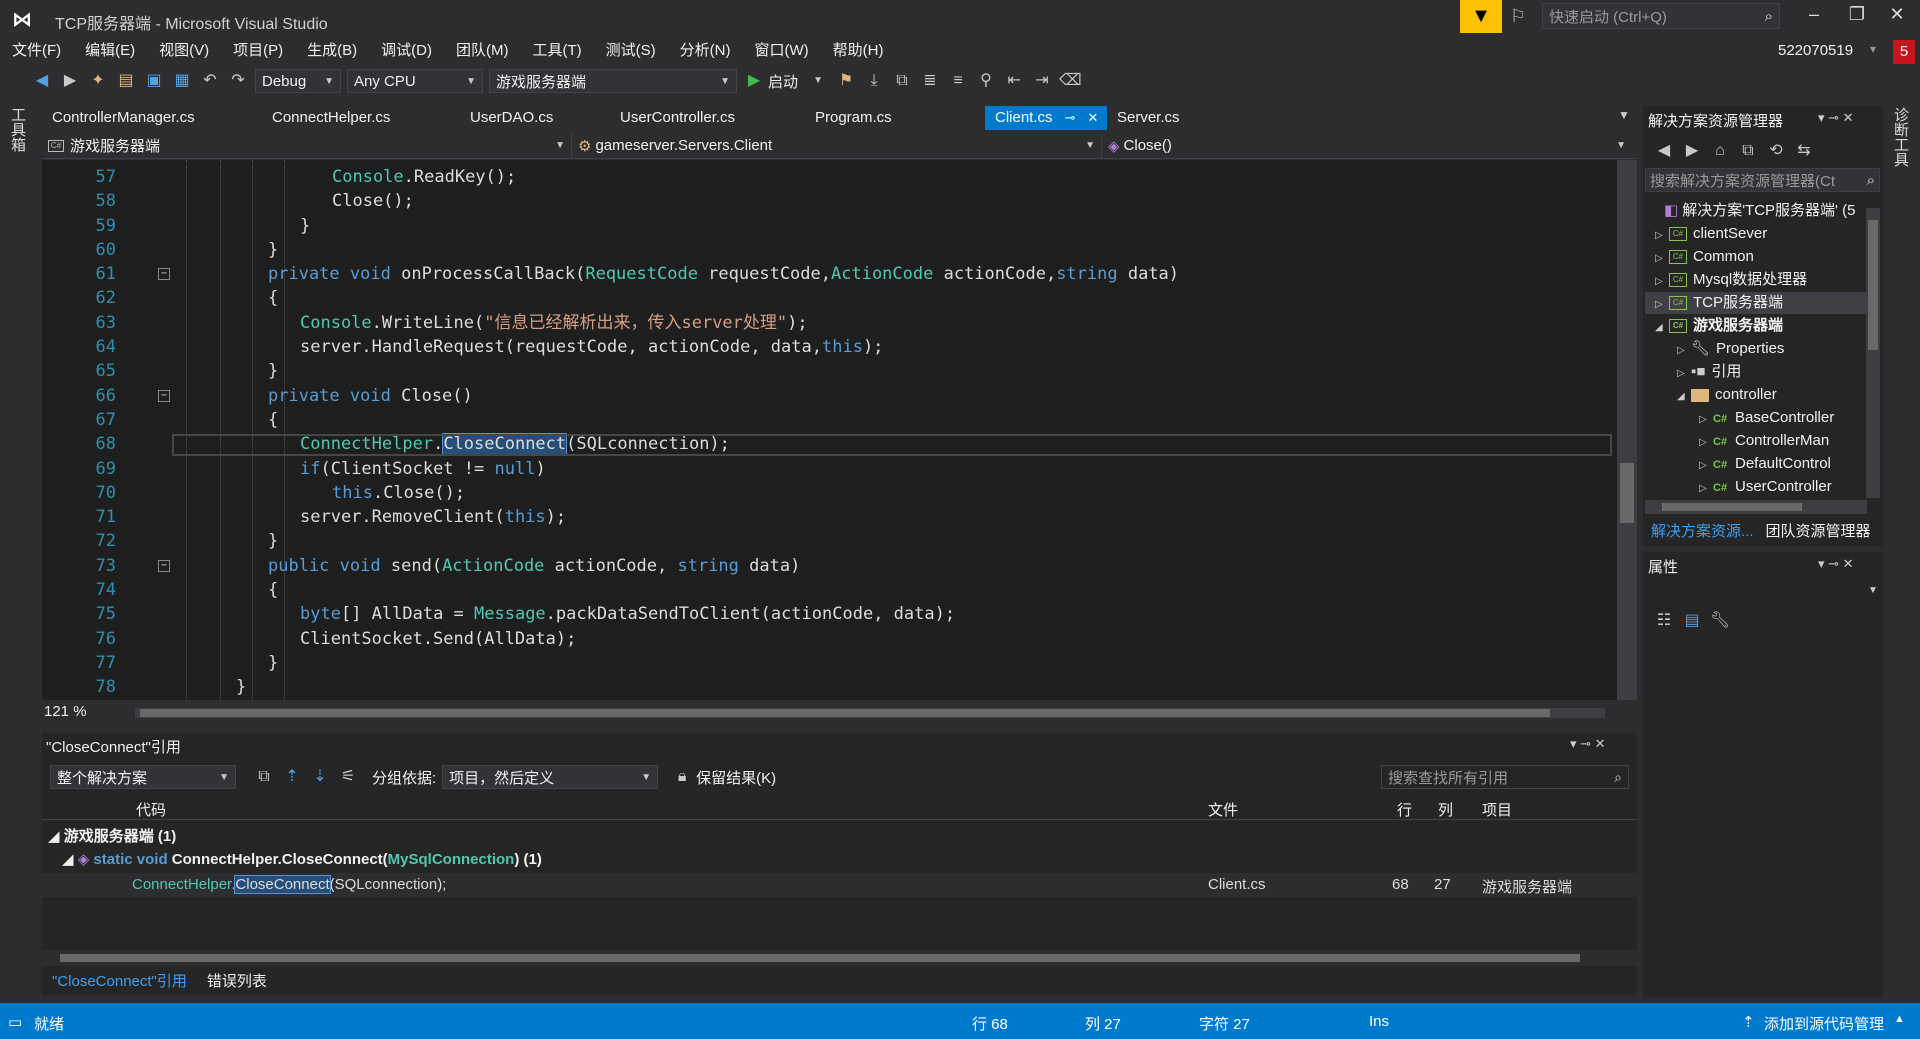  Describe the element at coordinates (1624, 115) in the screenshot. I see `tab-list-dropdown-icon: ▼` at that location.